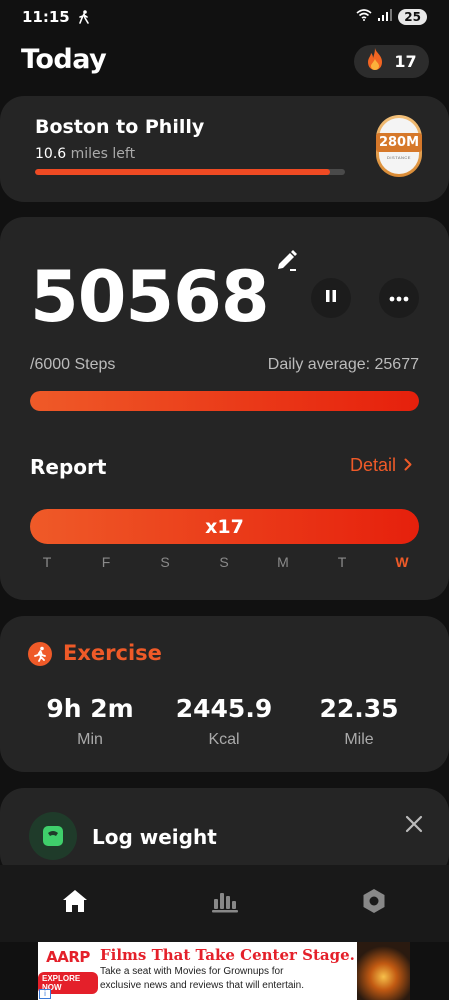  I want to click on status-bar: 11:15 25, so click(224, 17).